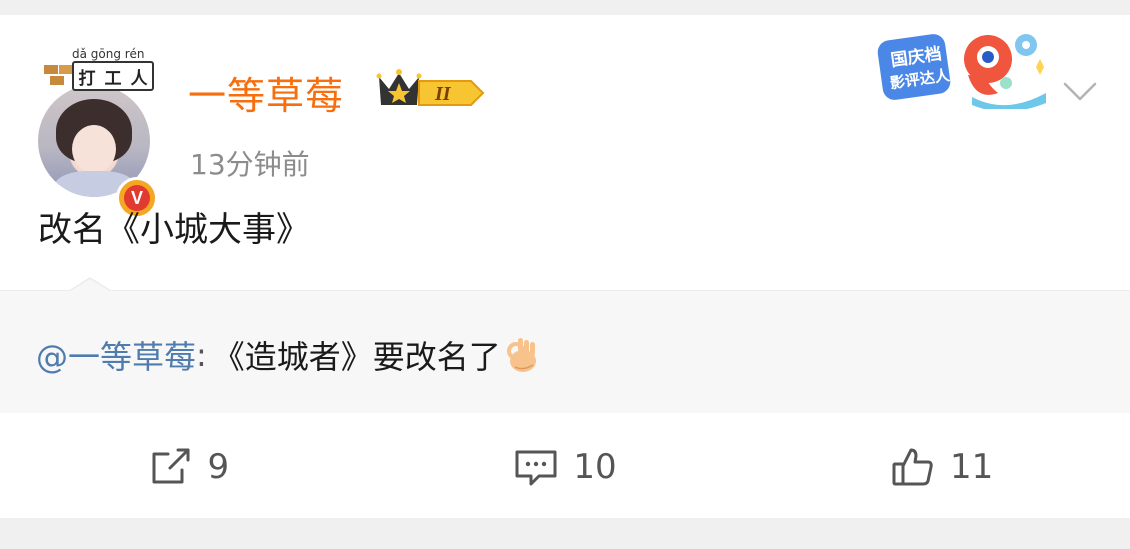 The height and width of the screenshot is (549, 1130). I want to click on pendant-char: 打, so click(87, 78).